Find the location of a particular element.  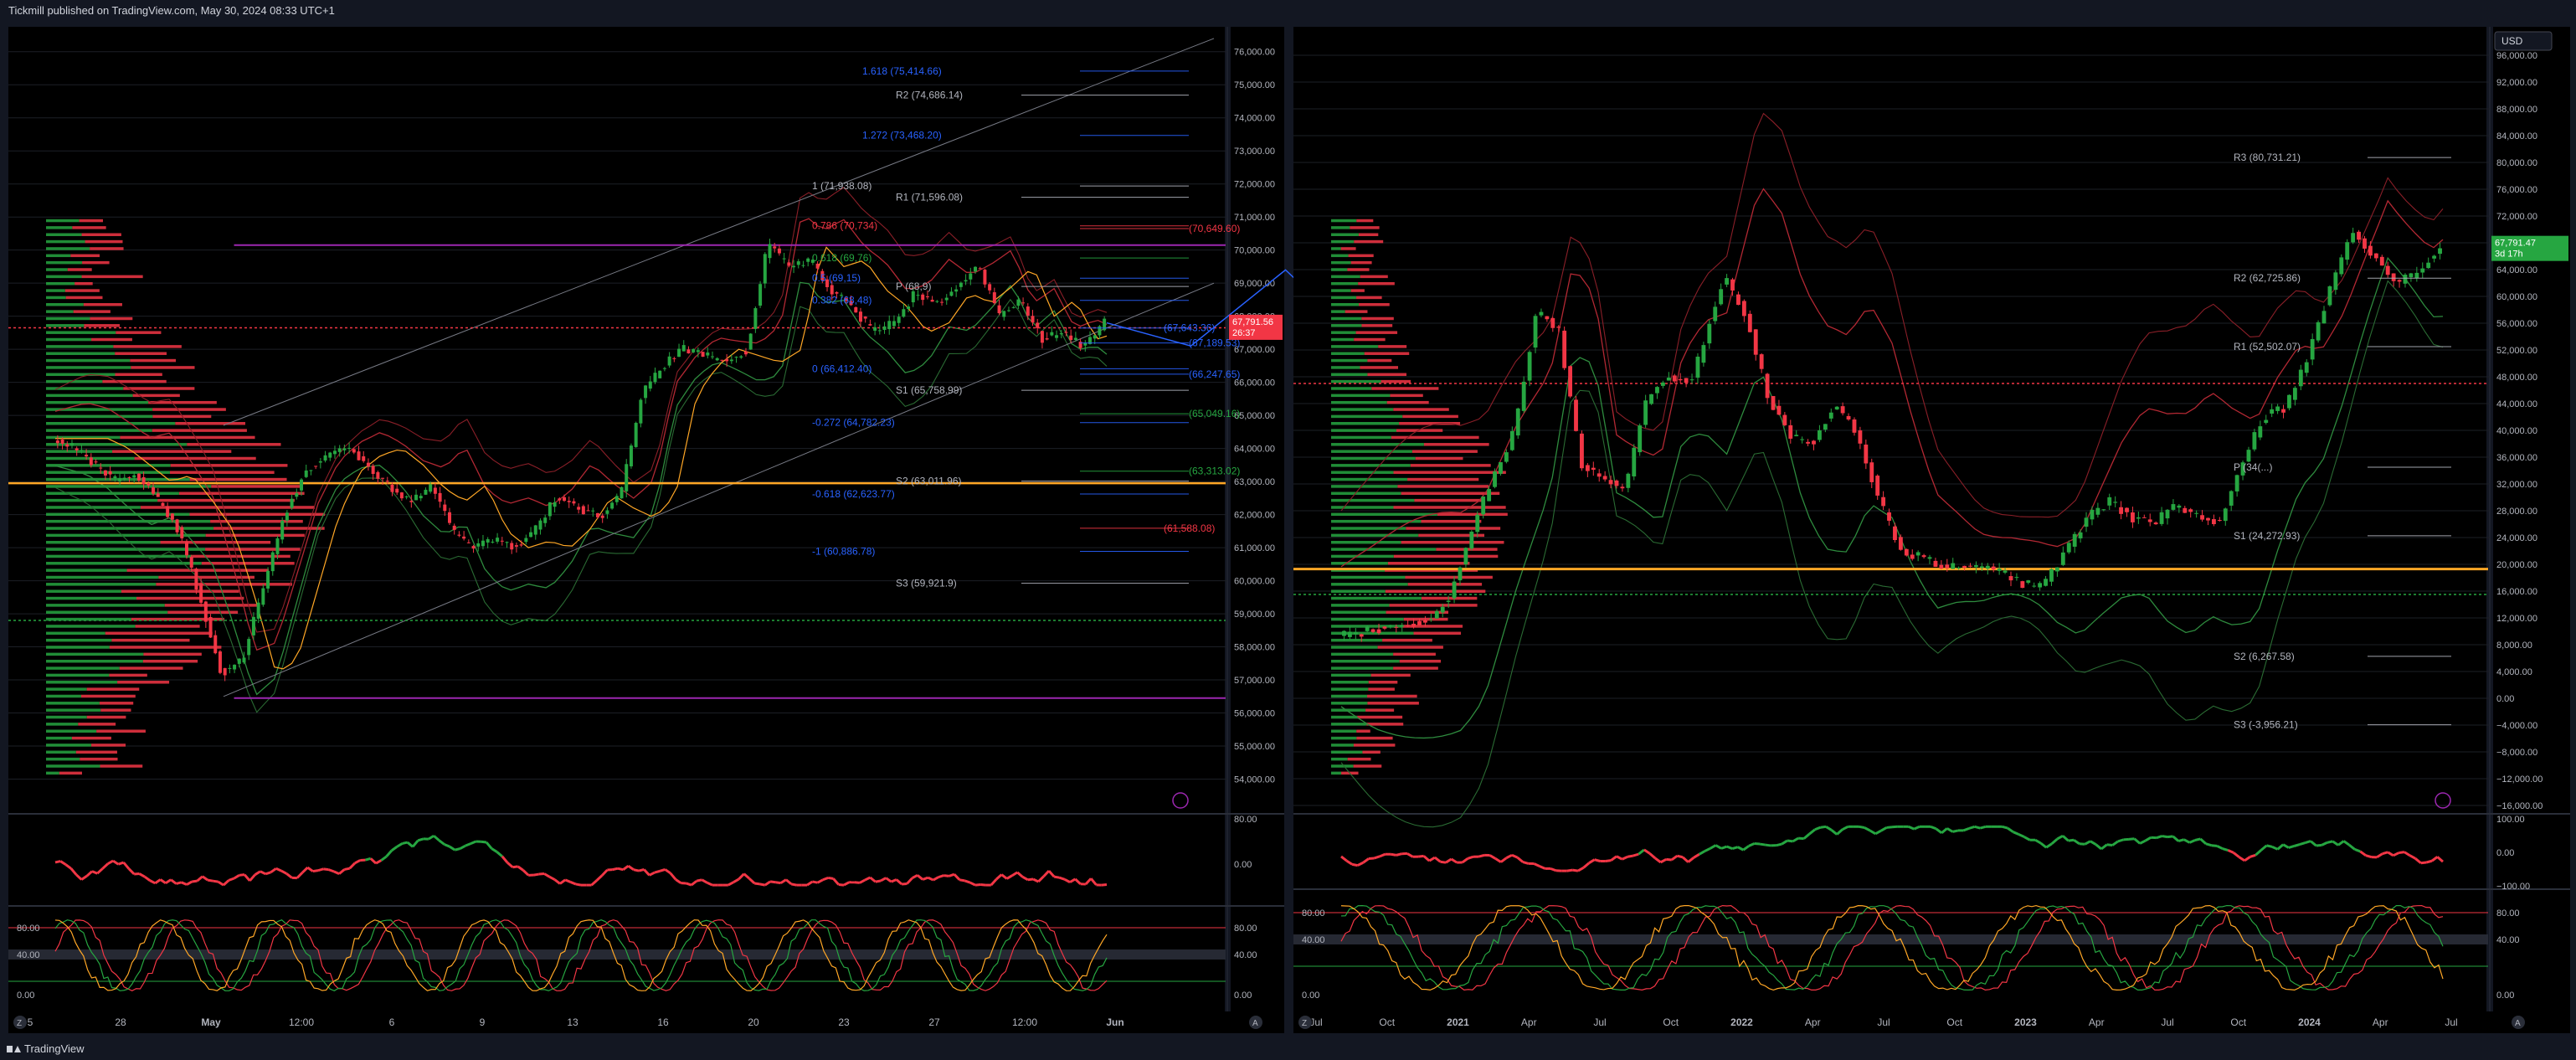

timezone-label: Z is located at coordinates (1305, 1023).